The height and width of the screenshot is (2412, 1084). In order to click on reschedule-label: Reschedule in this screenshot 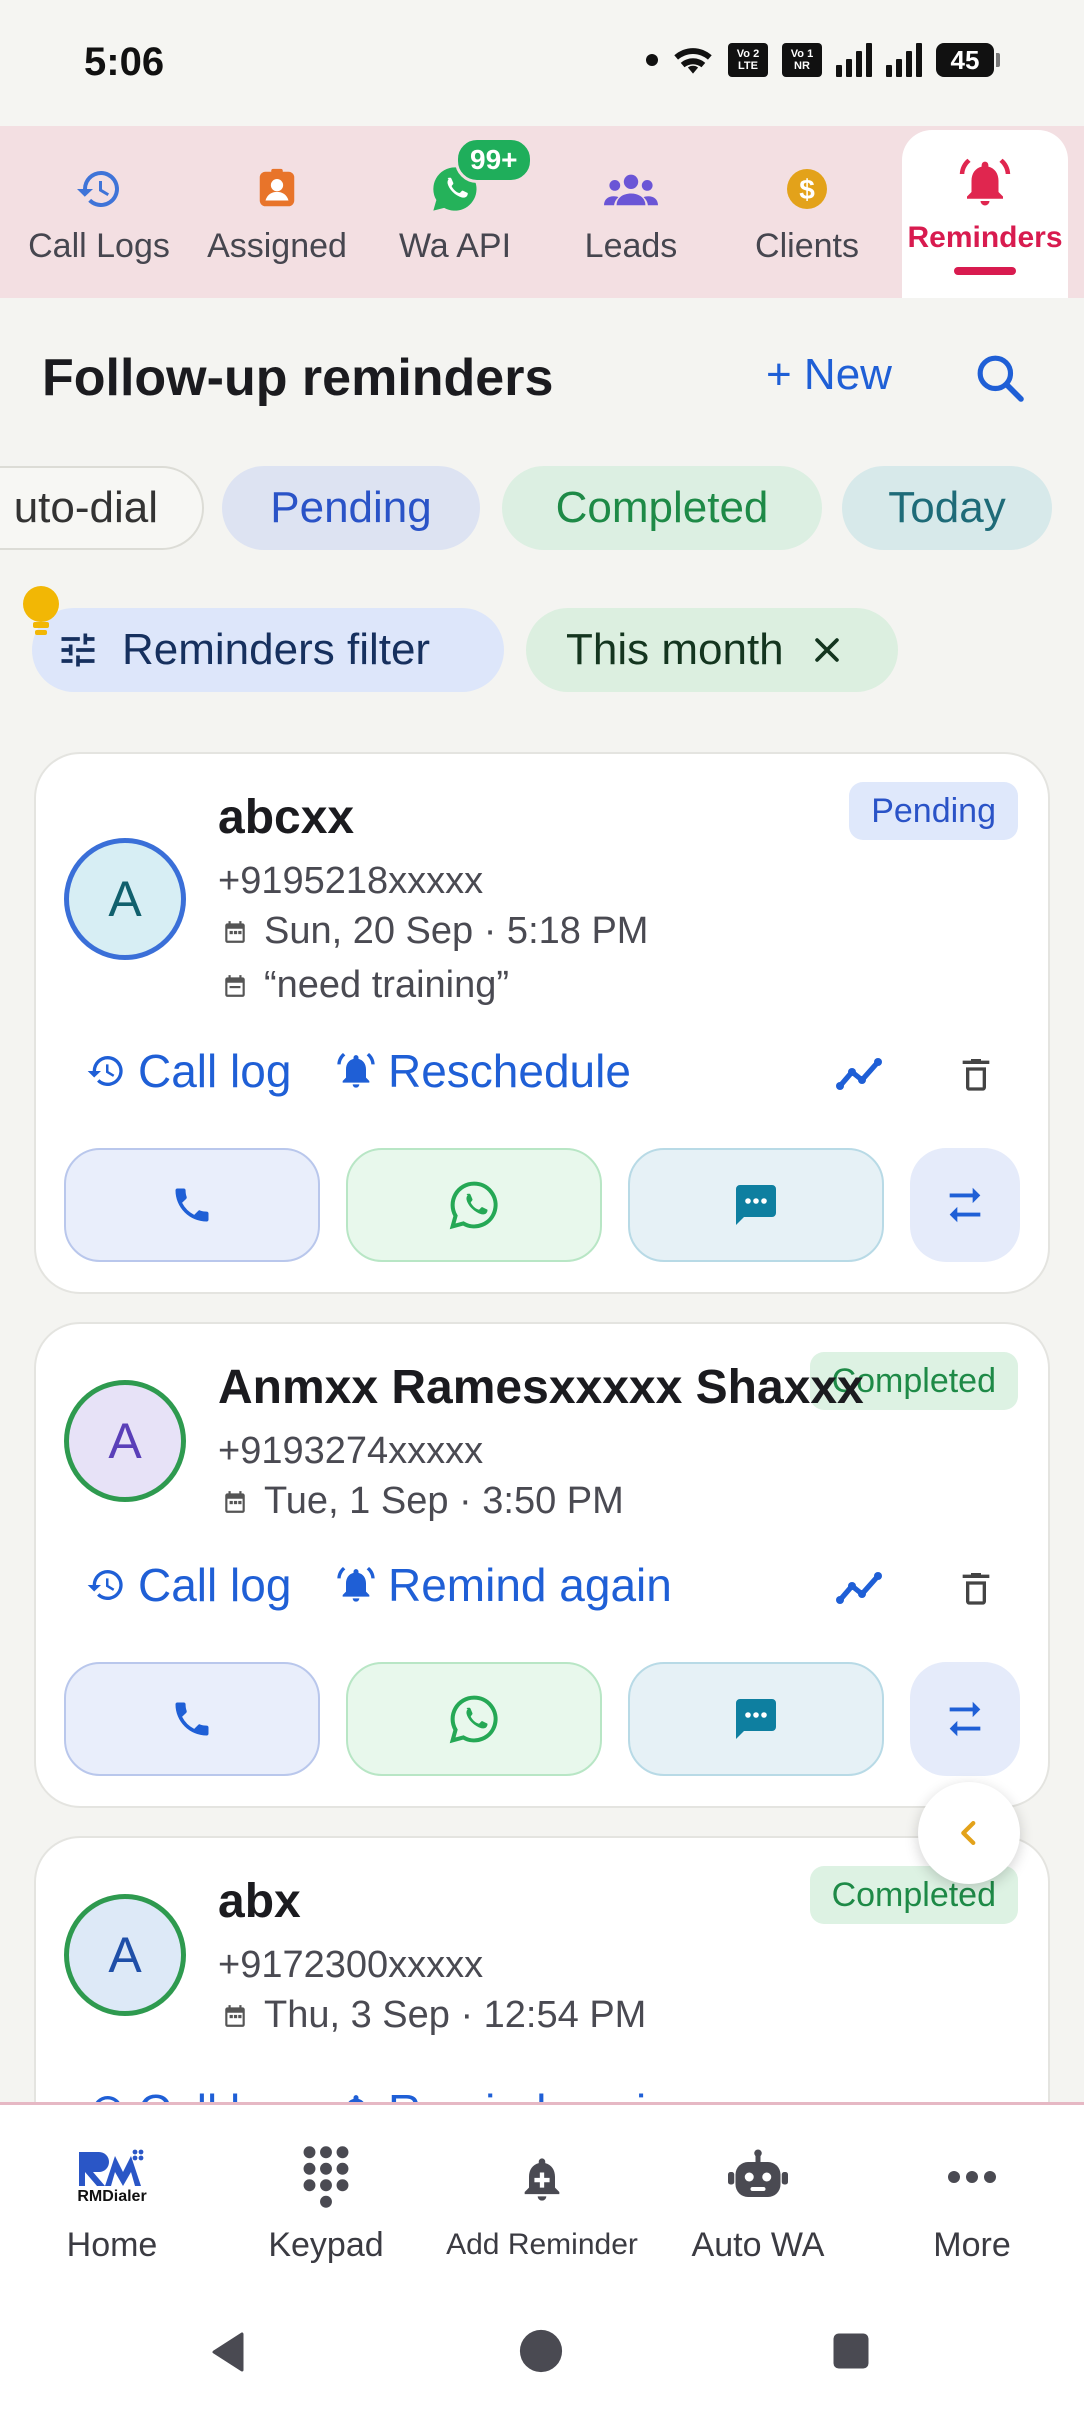, I will do `click(509, 1071)`.